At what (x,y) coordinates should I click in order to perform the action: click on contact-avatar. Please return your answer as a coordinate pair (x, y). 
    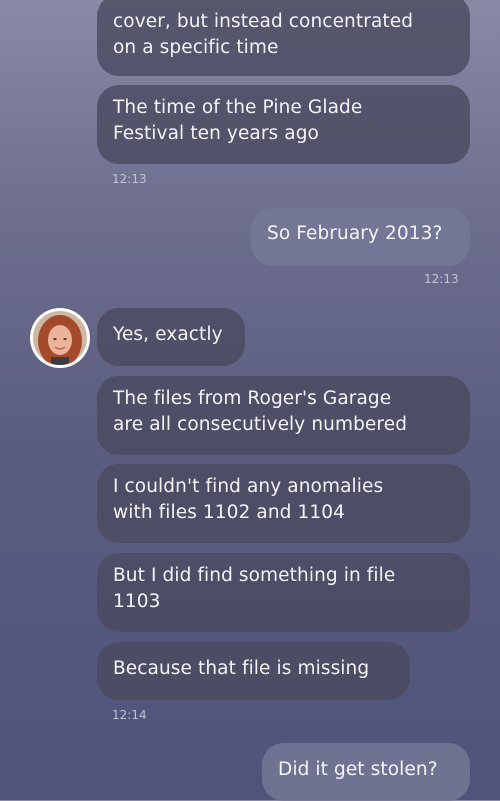
    Looking at the image, I should click on (60, 338).